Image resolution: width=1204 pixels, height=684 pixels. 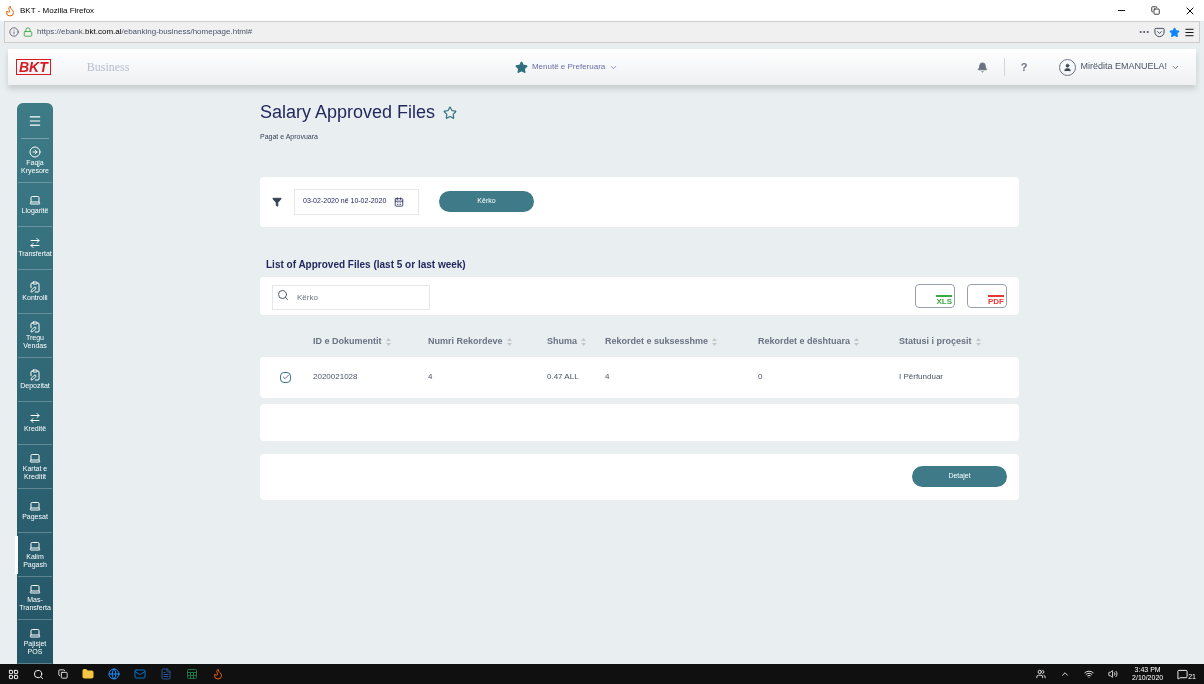 I want to click on help-link: ?, so click(x=1024, y=67).